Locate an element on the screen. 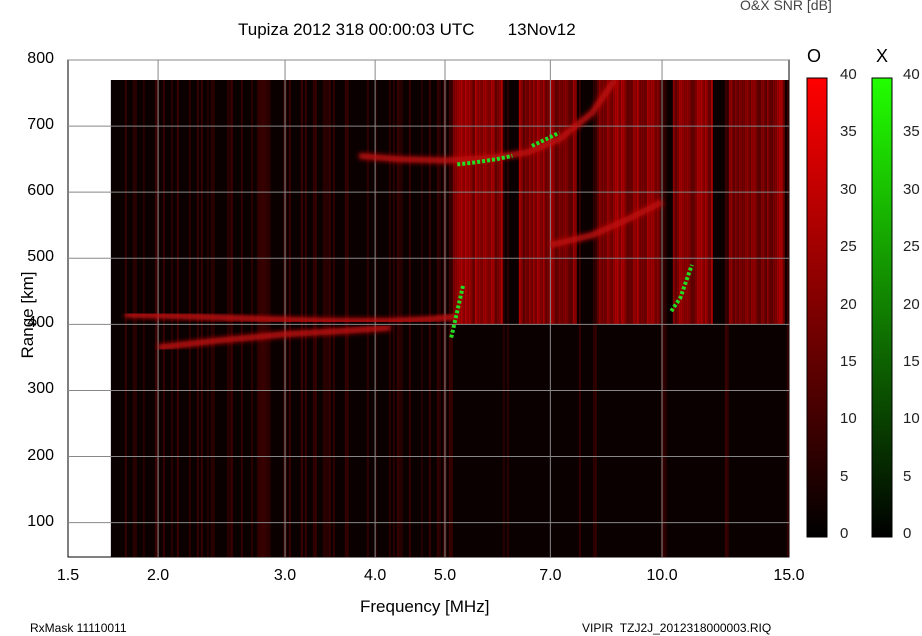 The image size is (922, 636). x-colorbar is located at coordinates (882, 307).